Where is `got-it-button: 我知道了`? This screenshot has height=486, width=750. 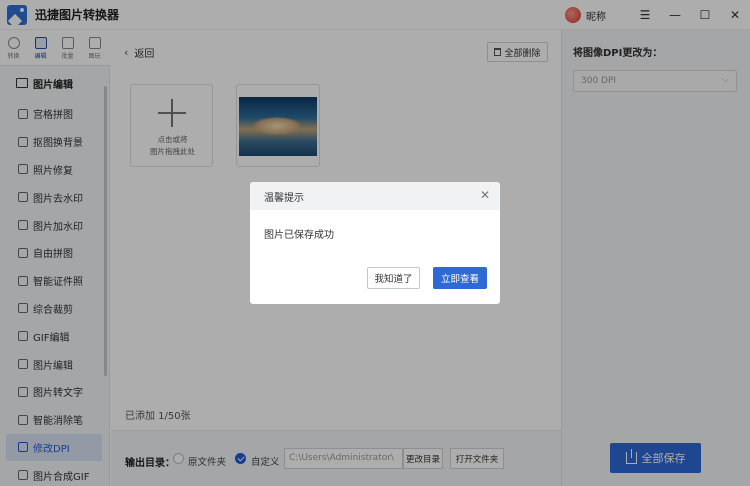 got-it-button: 我知道了 is located at coordinates (393, 278).